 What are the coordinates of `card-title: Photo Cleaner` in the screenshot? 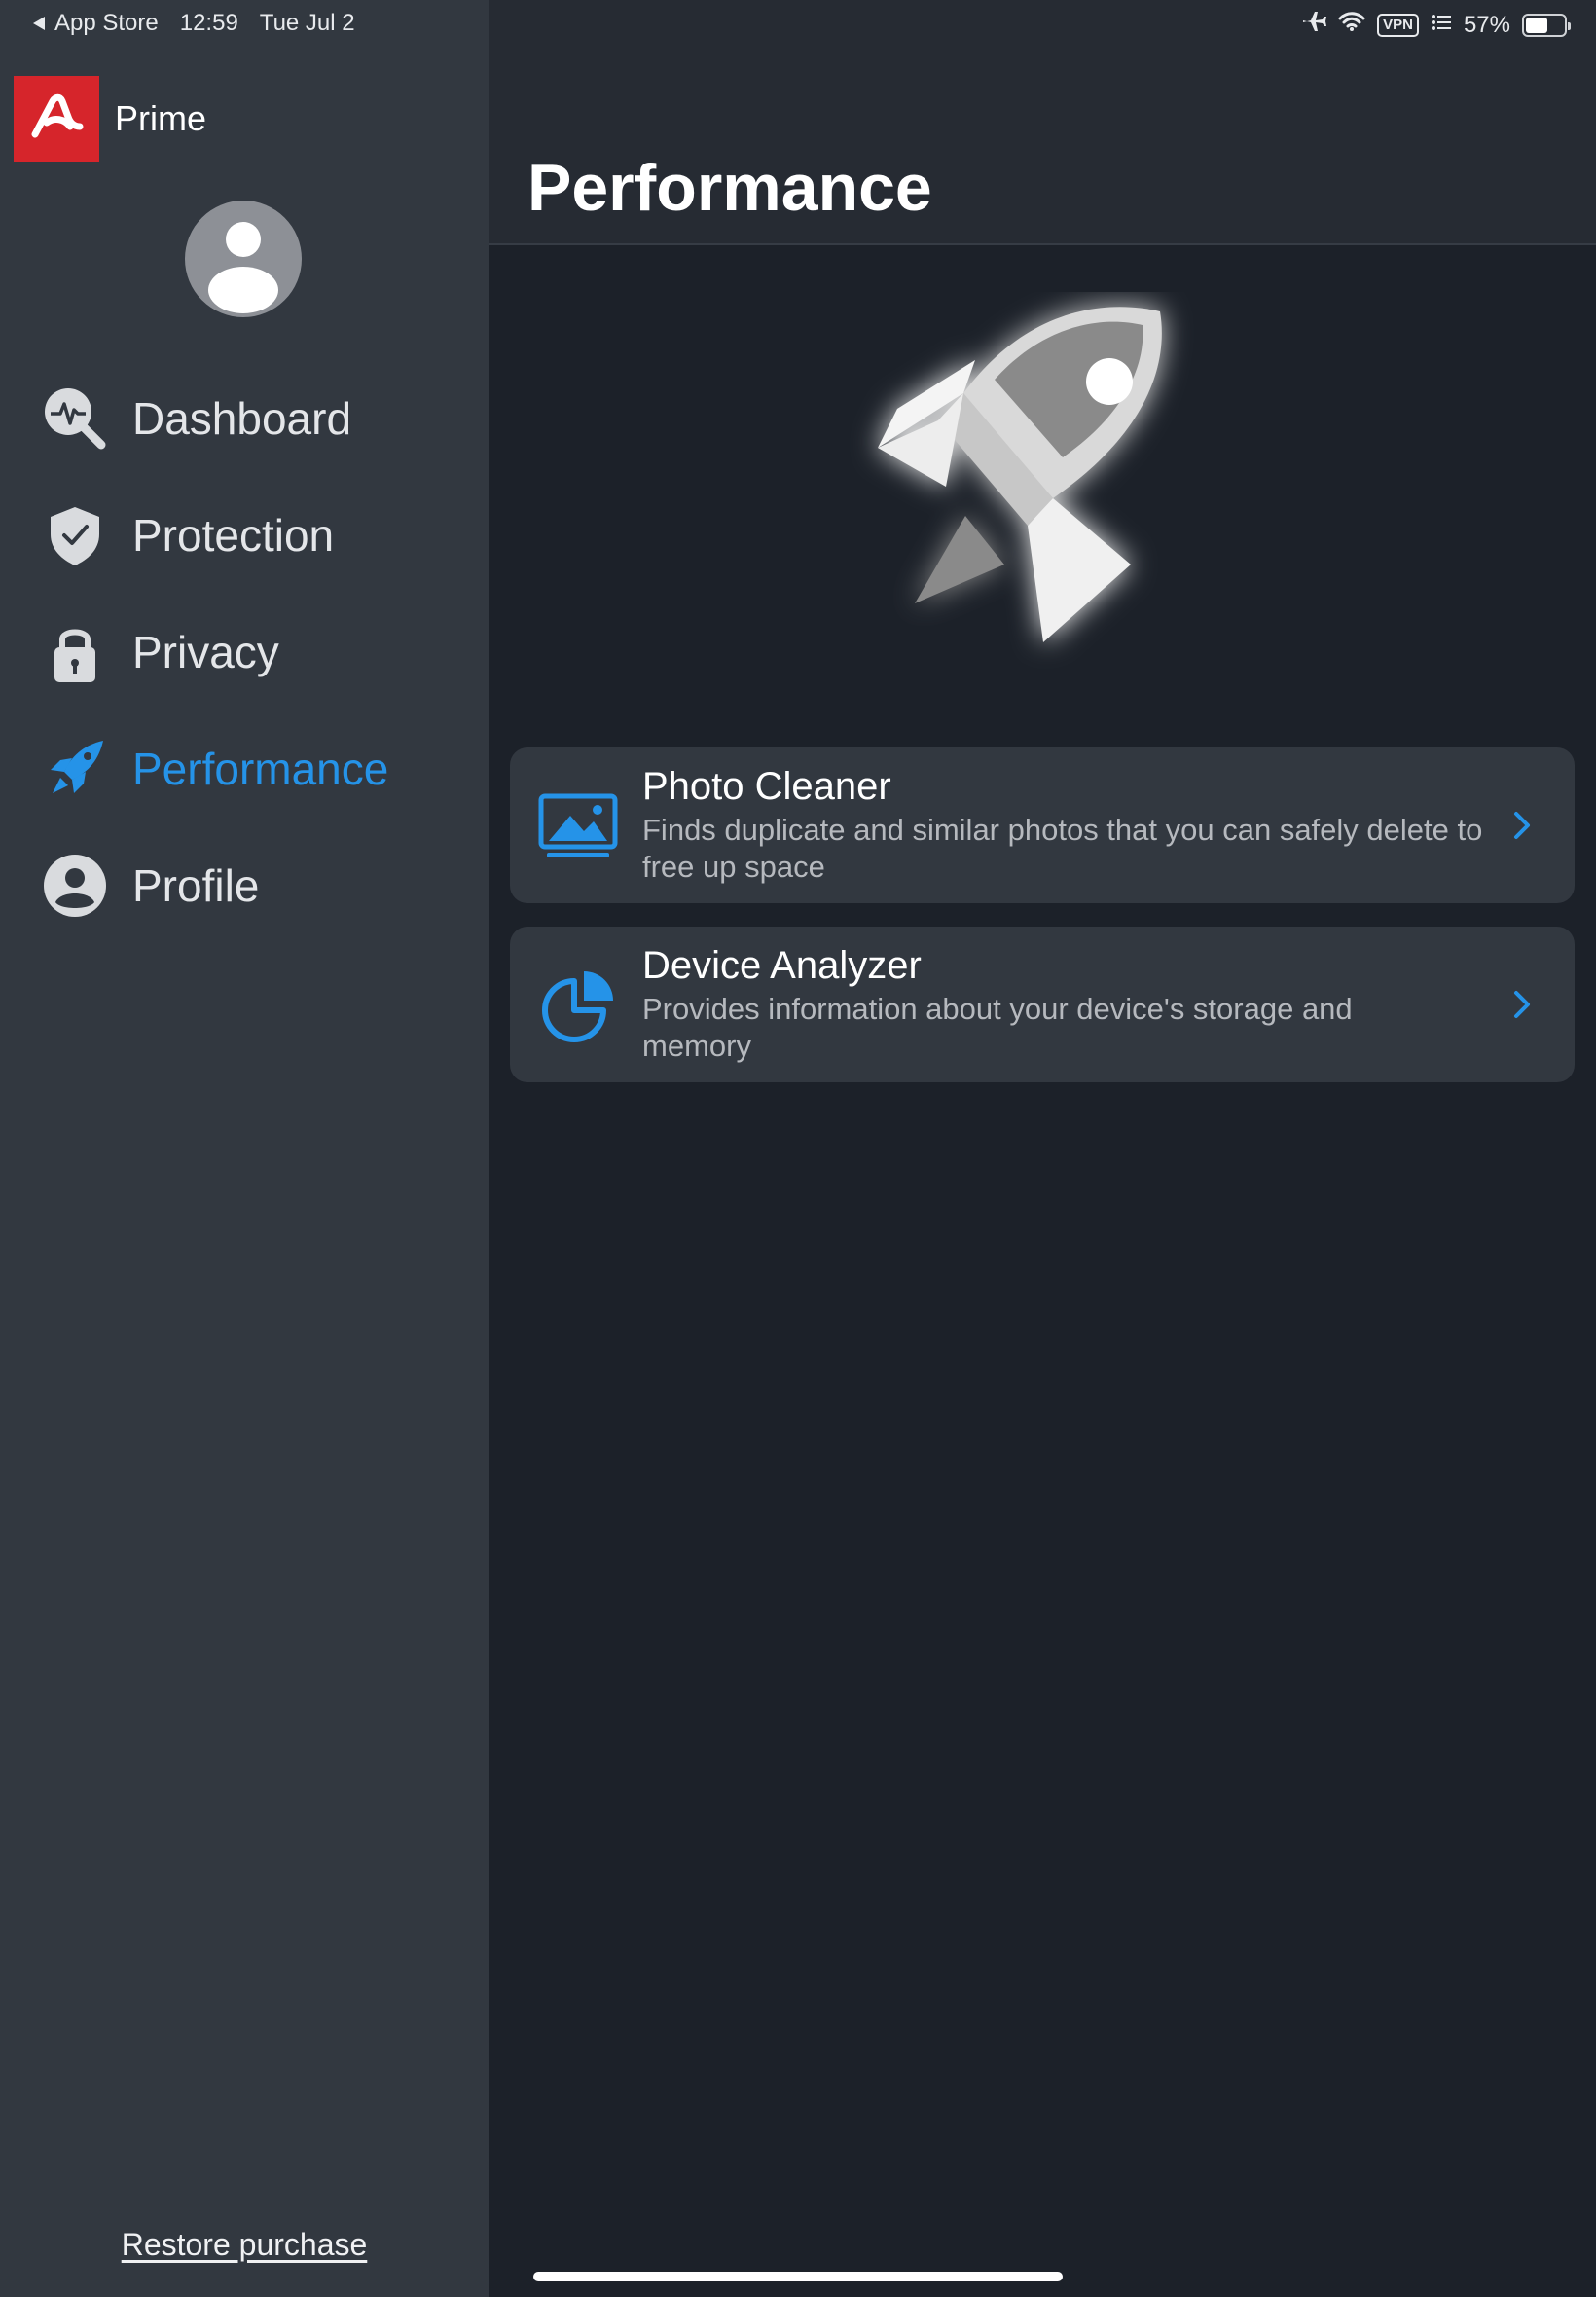 It's located at (766, 786).